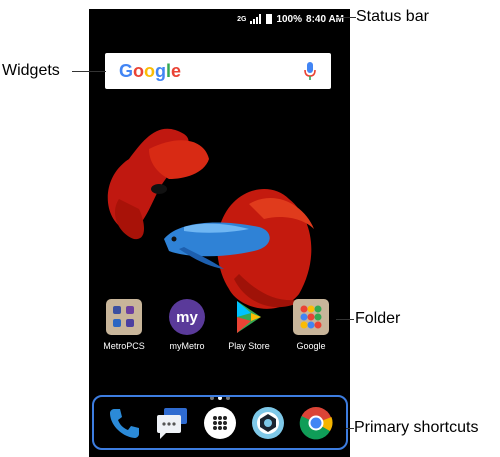  I want to click on google-folder-icon, so click(311, 317).